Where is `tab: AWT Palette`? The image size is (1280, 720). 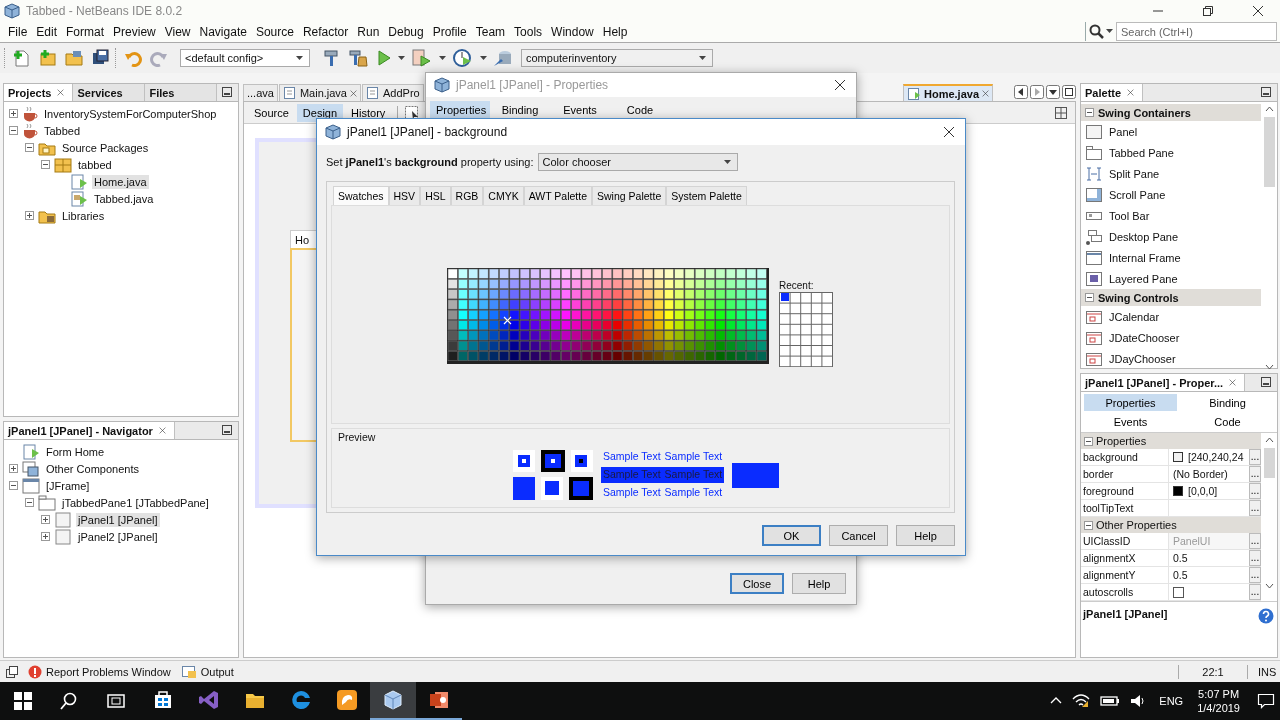 tab: AWT Palette is located at coordinates (558, 195).